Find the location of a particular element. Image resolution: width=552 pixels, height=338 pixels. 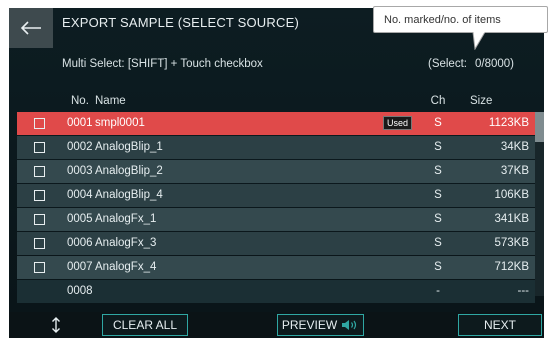

row-name-cell: AnalogFx_4 is located at coordinates (255, 267).